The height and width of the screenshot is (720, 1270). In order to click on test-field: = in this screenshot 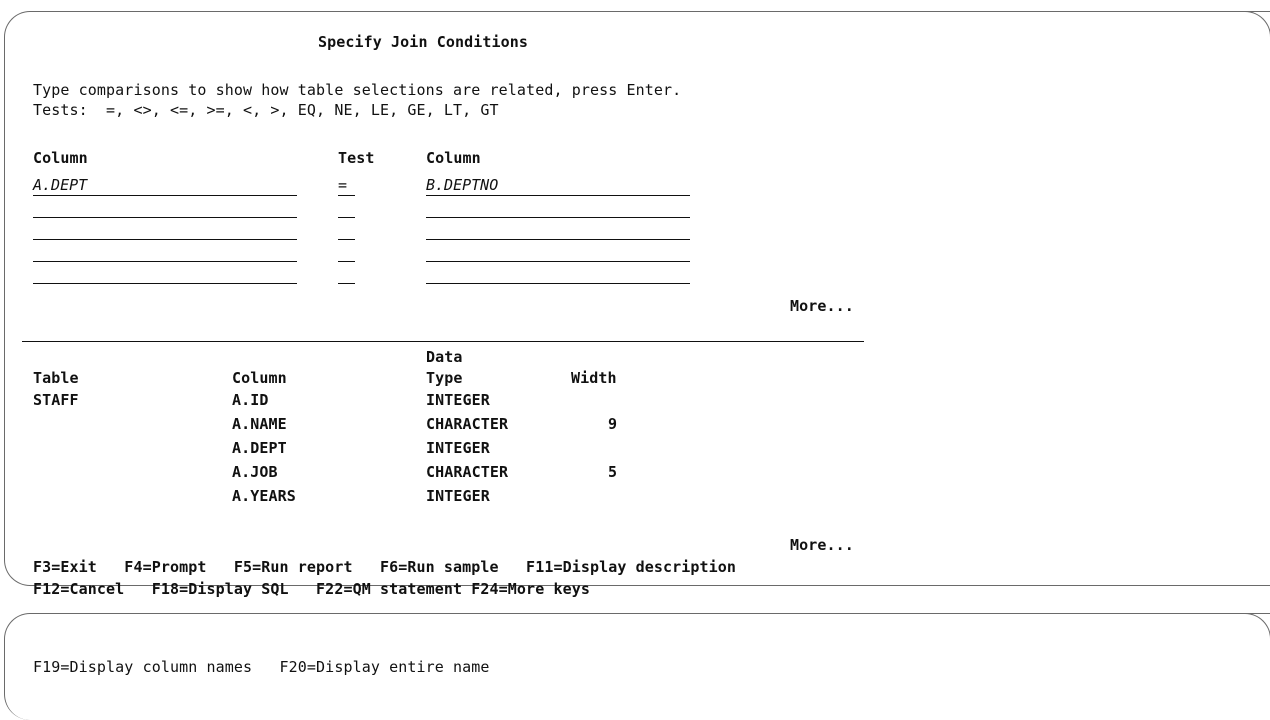, I will do `click(346, 186)`.